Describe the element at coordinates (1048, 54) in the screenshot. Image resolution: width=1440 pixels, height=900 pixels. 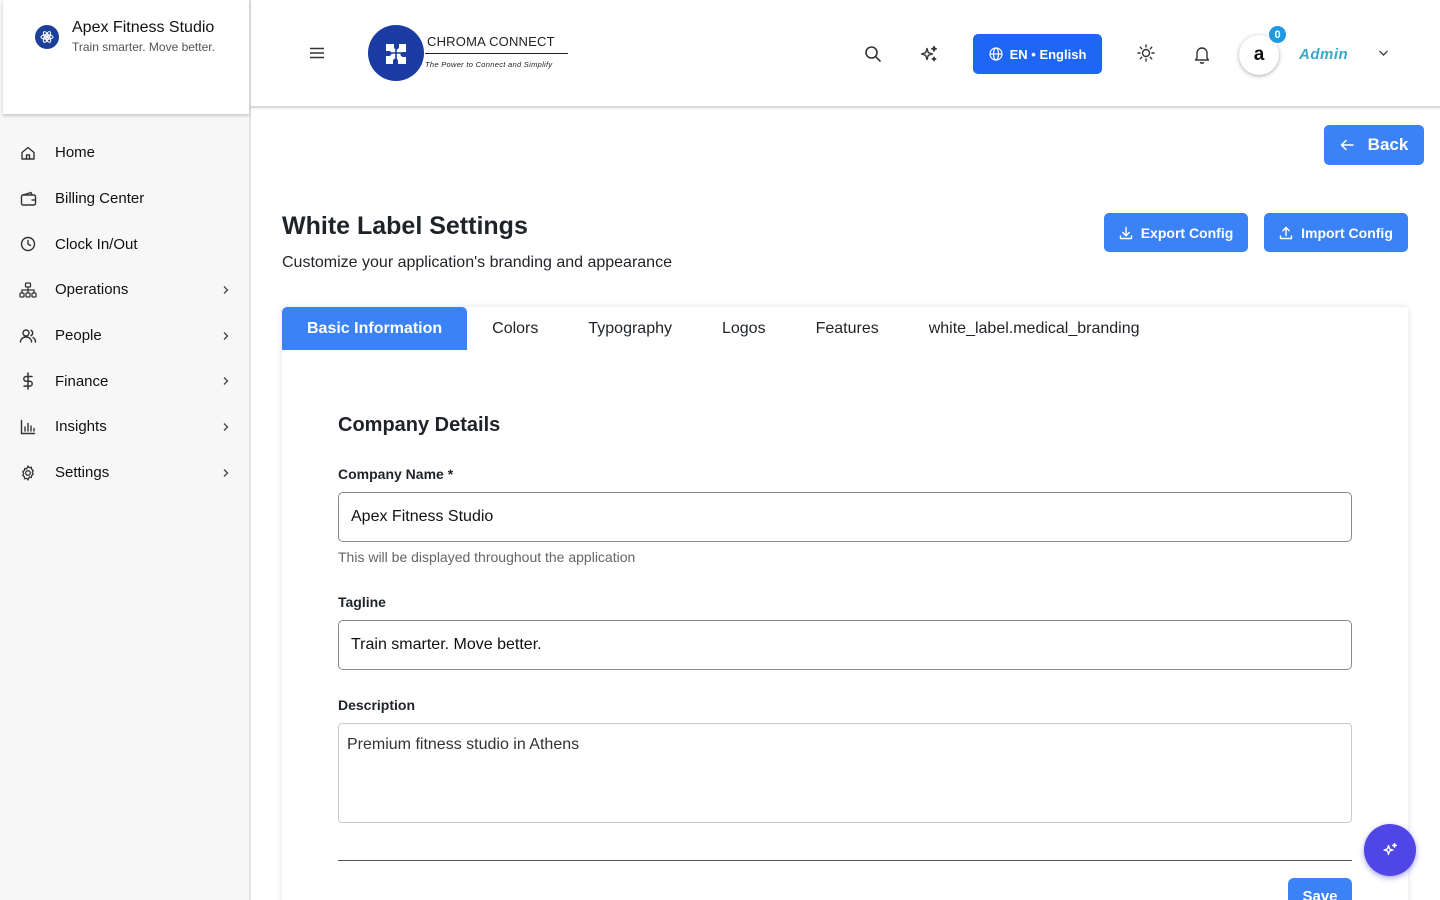
I see `language-label: EN • English` at that location.